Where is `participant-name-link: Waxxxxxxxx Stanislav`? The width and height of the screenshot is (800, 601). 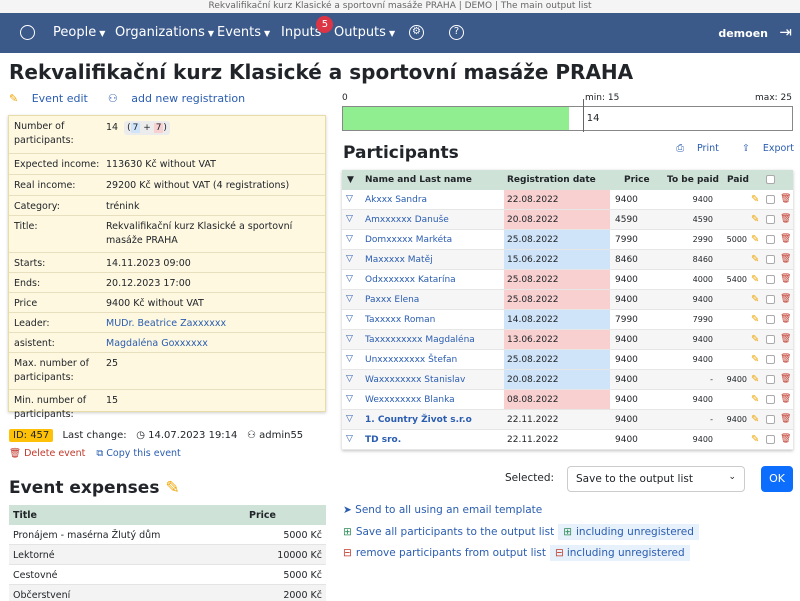 participant-name-link: Waxxxxxxxx Stanislav is located at coordinates (415, 380).